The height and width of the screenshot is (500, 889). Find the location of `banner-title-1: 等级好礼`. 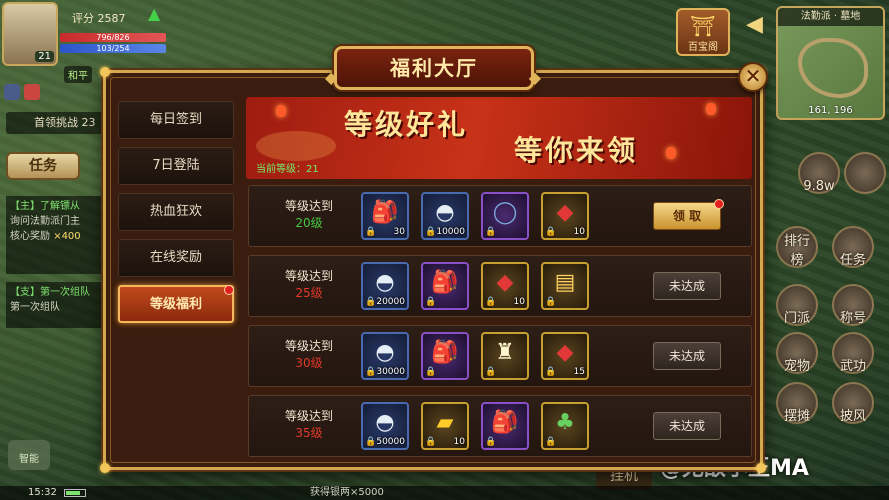

banner-title-1: 等级好礼 is located at coordinates (406, 124).